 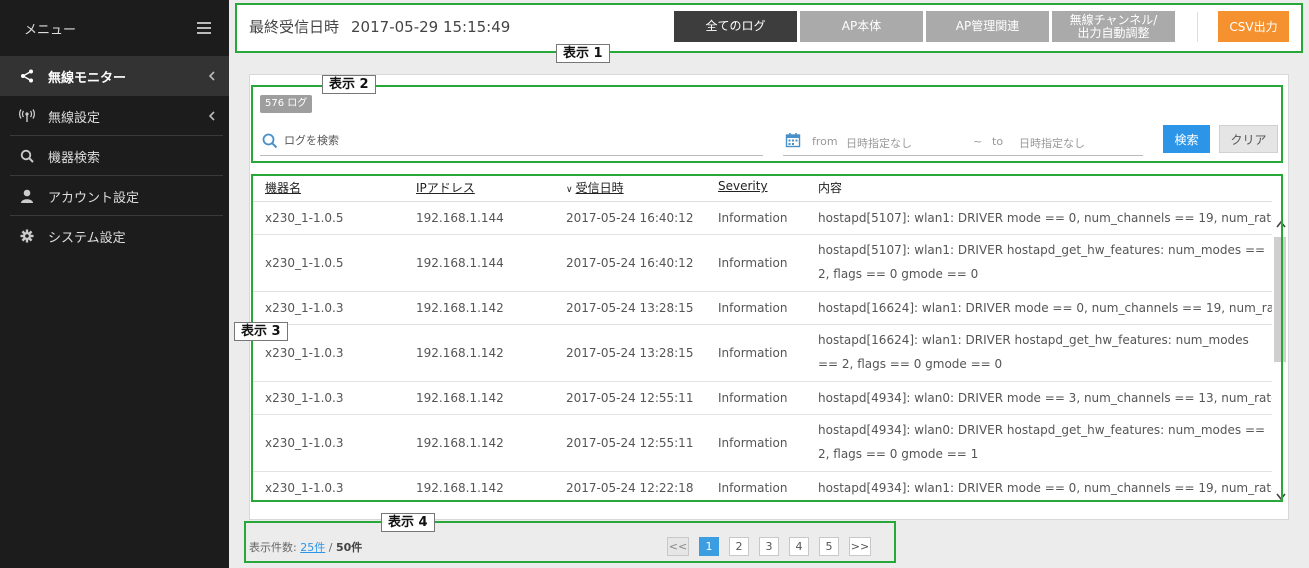 I want to click on share-icon, so click(x=27, y=76).